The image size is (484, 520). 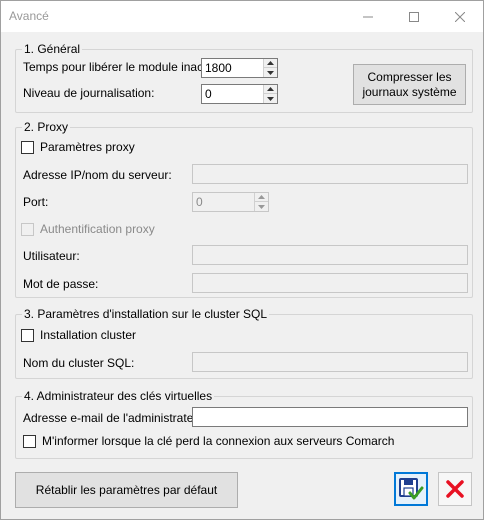 I want to click on log-level-value: 0, so click(x=208, y=94).